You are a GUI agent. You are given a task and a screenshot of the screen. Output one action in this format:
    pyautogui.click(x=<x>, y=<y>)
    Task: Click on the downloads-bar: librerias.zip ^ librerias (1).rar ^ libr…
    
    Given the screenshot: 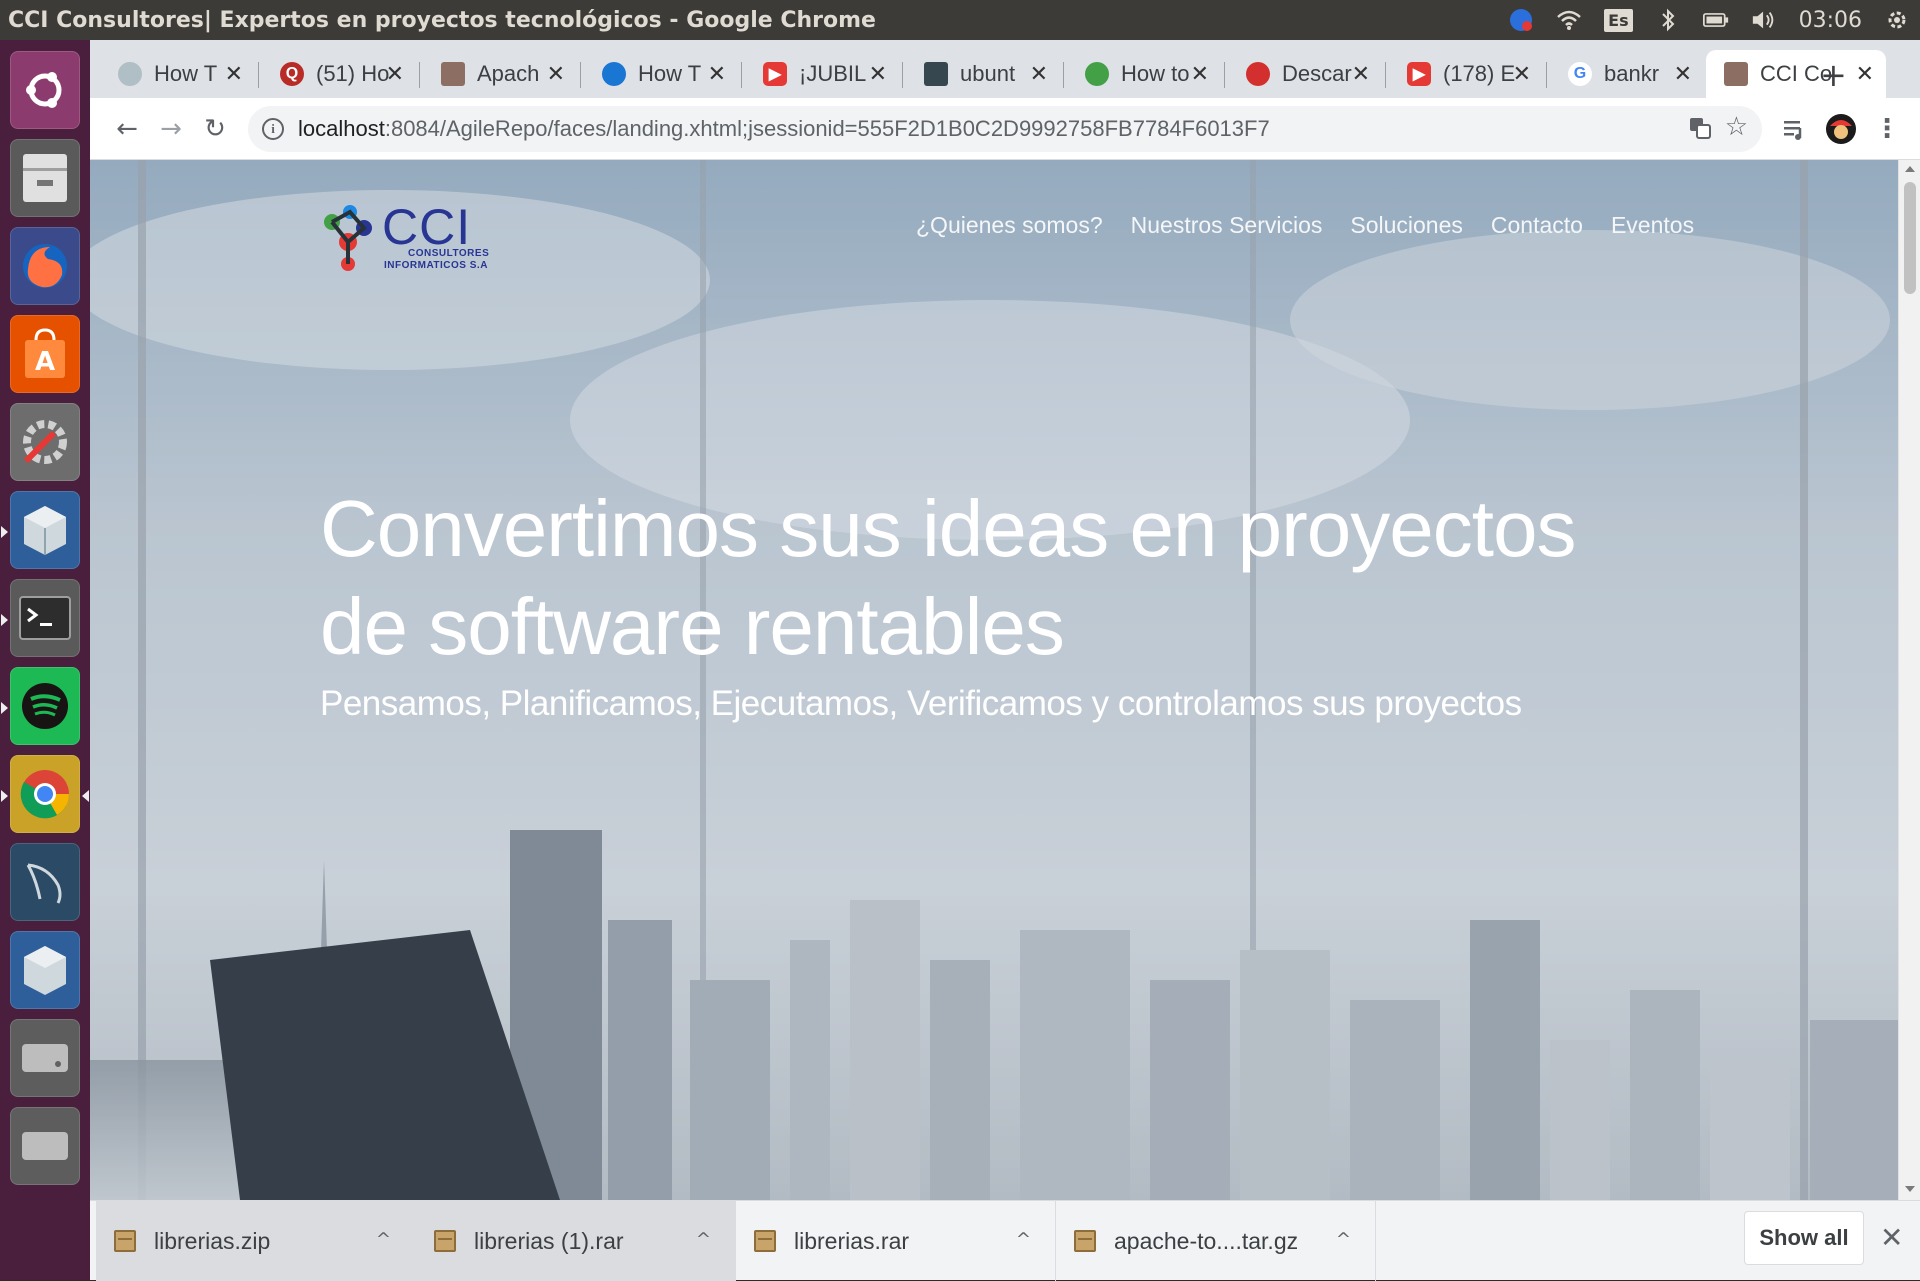 What is the action you would take?
    pyautogui.click(x=1005, y=1240)
    